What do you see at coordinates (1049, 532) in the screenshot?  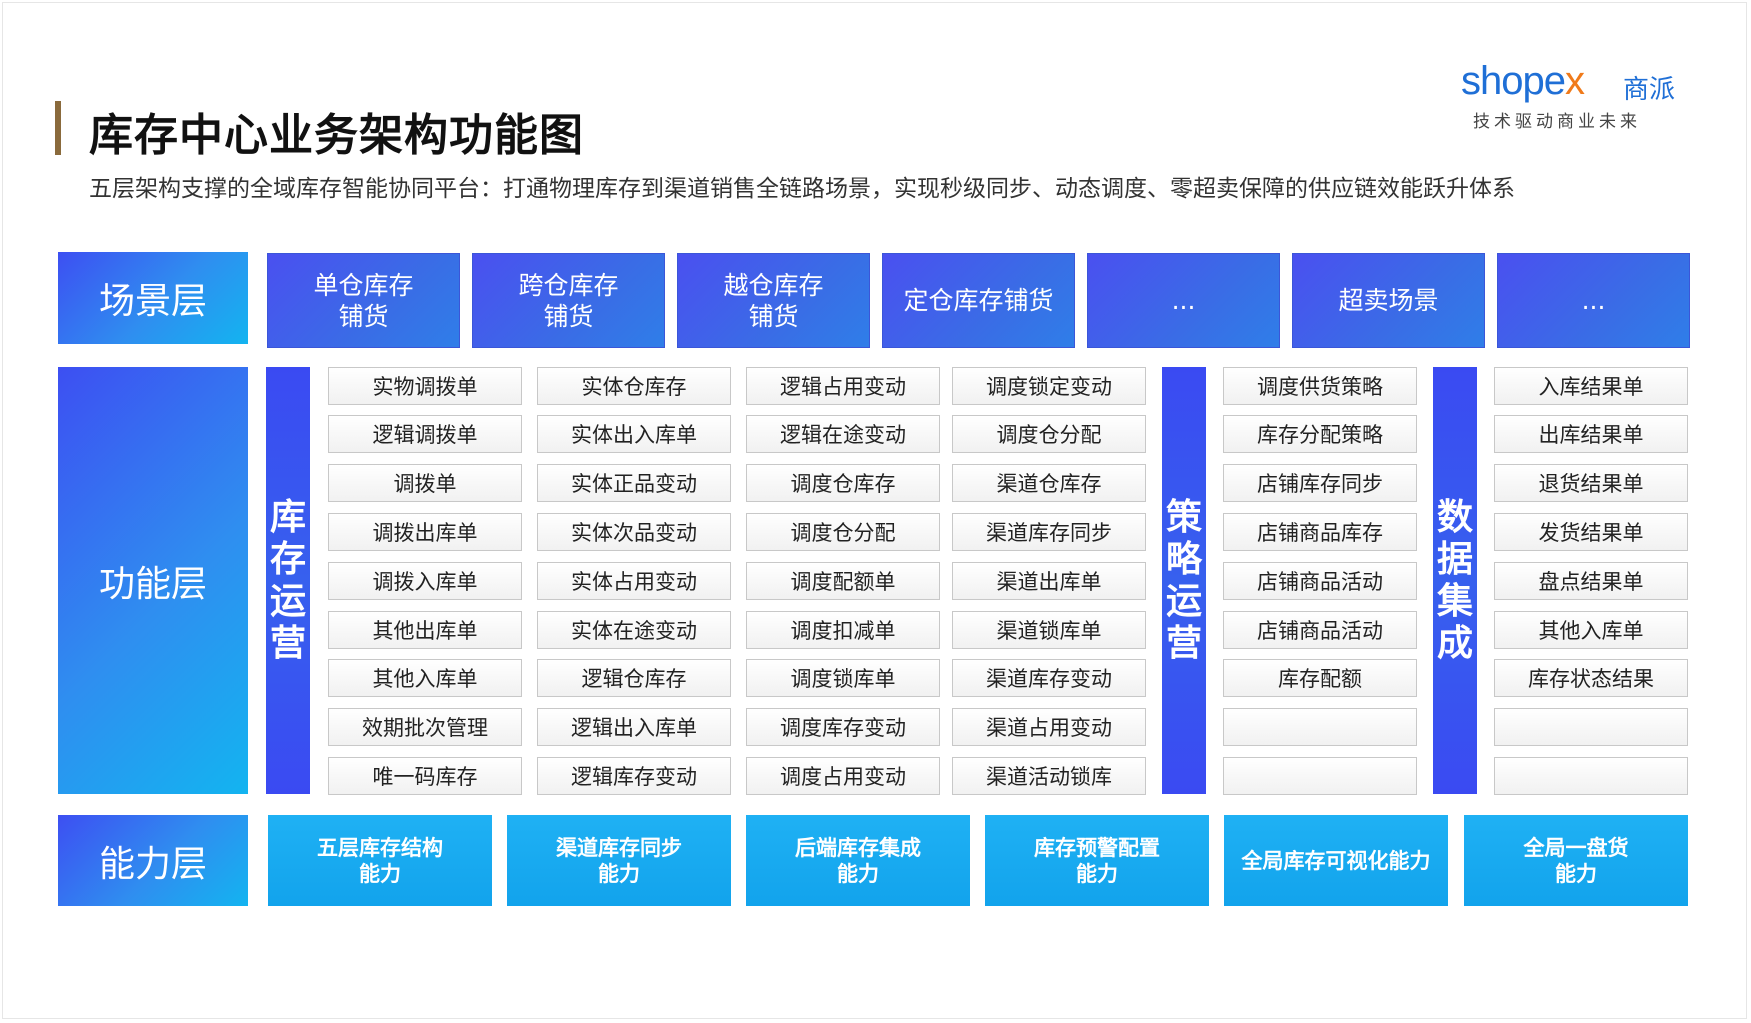 I see `function-cell: 渠道库存同步` at bounding box center [1049, 532].